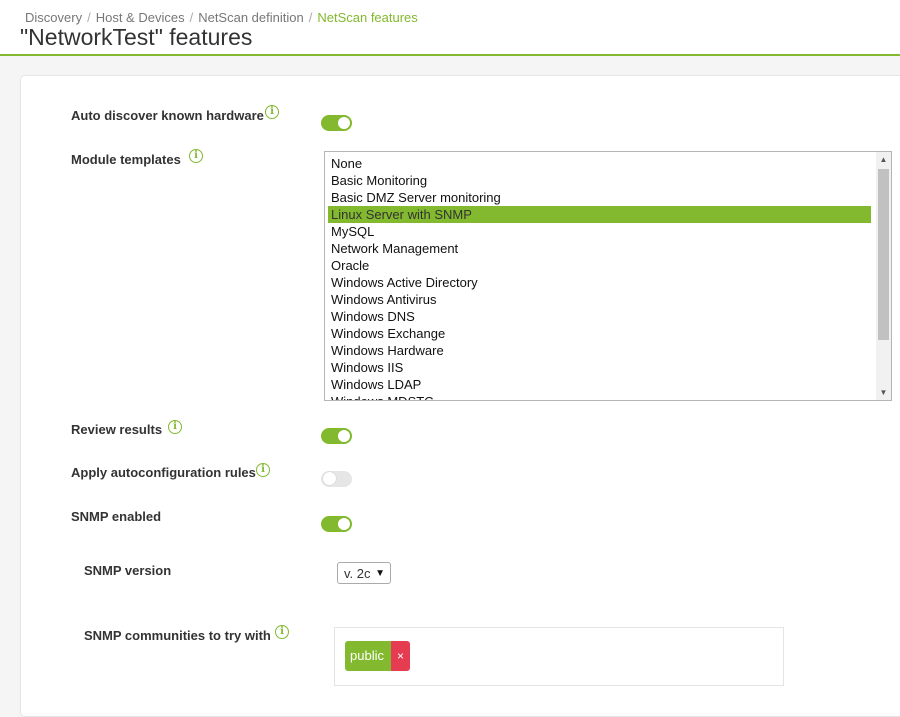 This screenshot has width=900, height=717. Describe the element at coordinates (599, 180) in the screenshot. I see `listbox-option: Basic Monitoring` at that location.